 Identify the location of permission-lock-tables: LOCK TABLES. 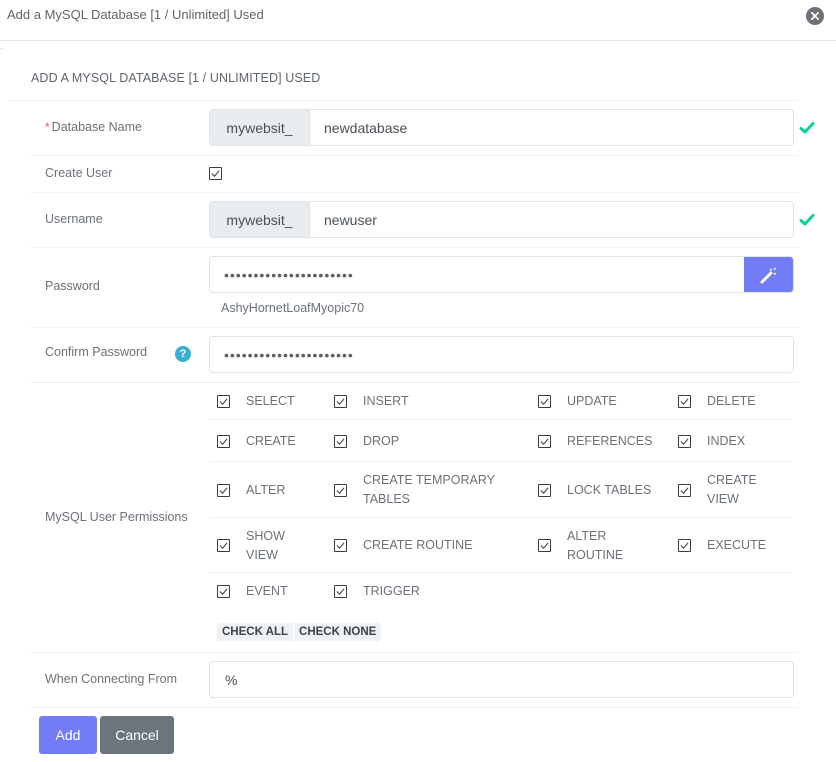
(594, 490).